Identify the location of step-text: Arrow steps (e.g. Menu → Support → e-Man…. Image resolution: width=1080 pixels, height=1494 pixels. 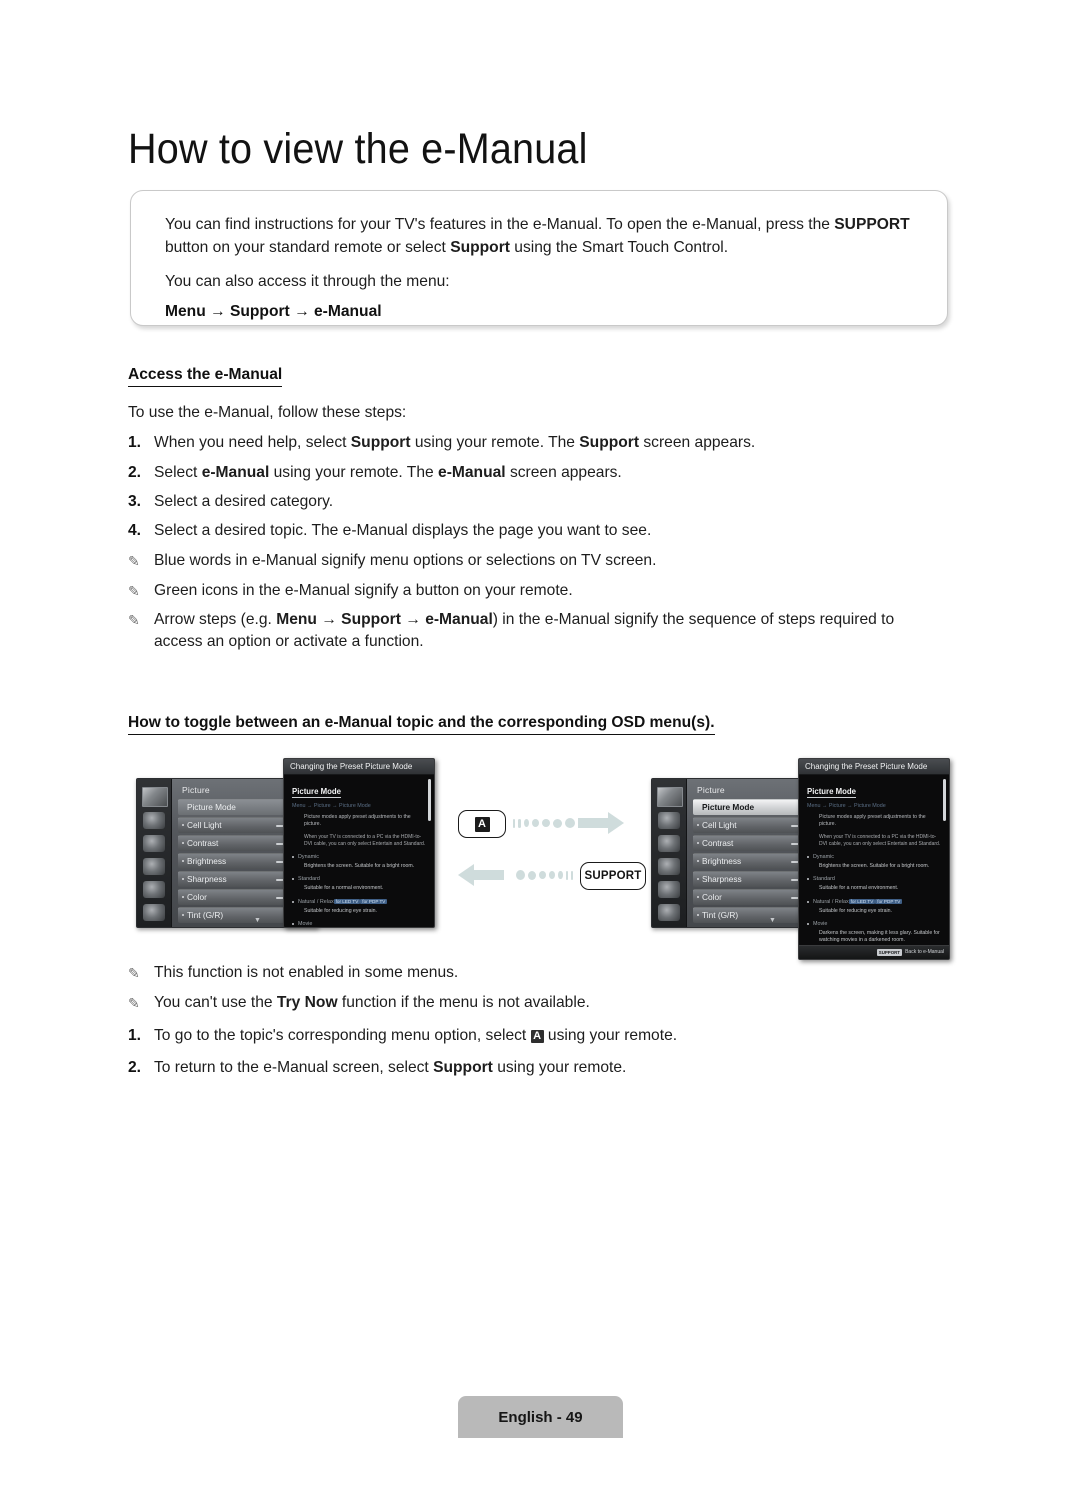
(546, 631).